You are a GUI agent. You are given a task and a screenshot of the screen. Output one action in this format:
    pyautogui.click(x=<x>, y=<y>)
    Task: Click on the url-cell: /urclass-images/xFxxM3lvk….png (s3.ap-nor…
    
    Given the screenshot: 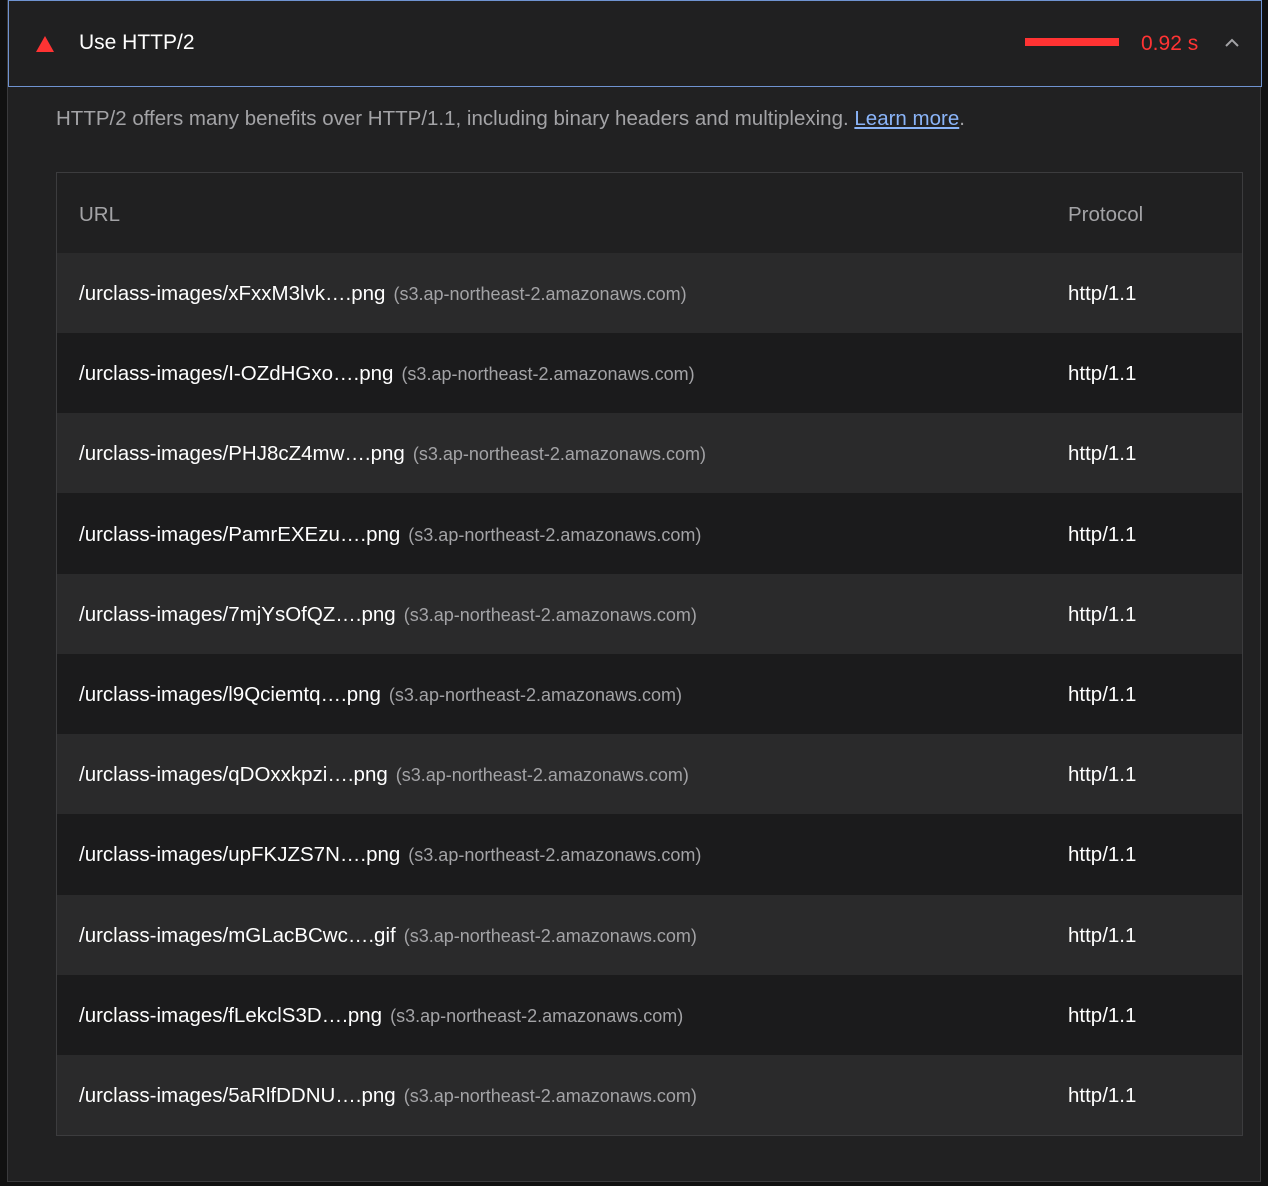 What is the action you would take?
    pyautogui.click(x=383, y=295)
    